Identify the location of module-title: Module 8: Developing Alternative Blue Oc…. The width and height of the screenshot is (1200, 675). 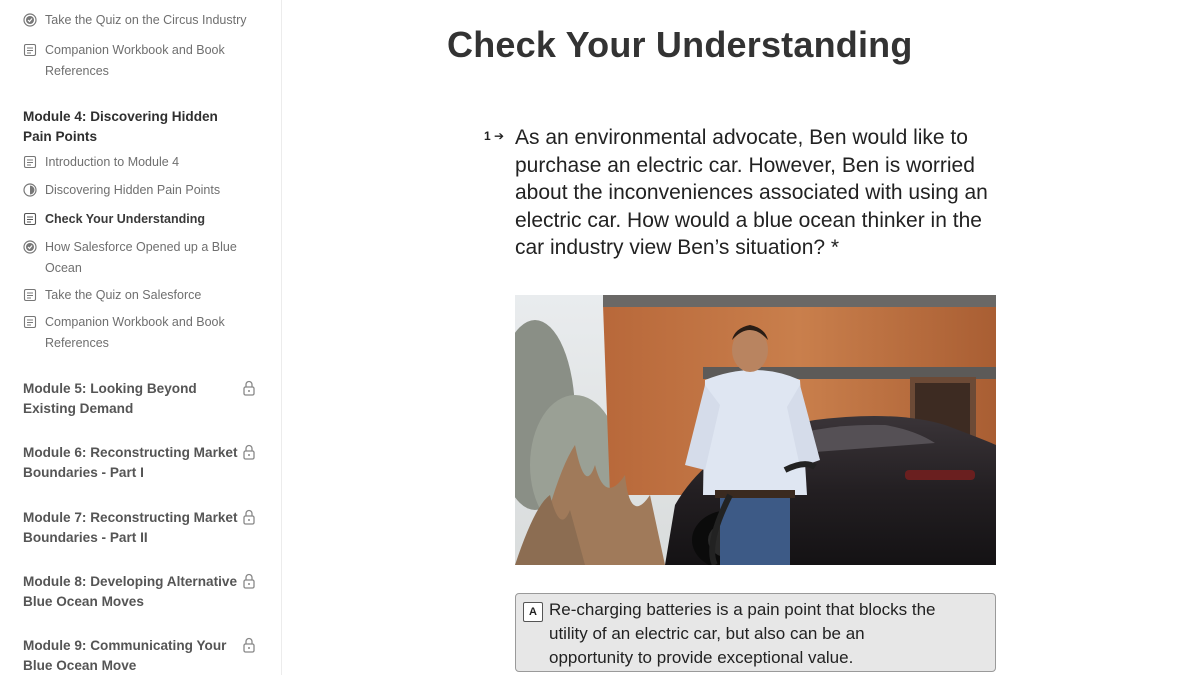
(130, 591).